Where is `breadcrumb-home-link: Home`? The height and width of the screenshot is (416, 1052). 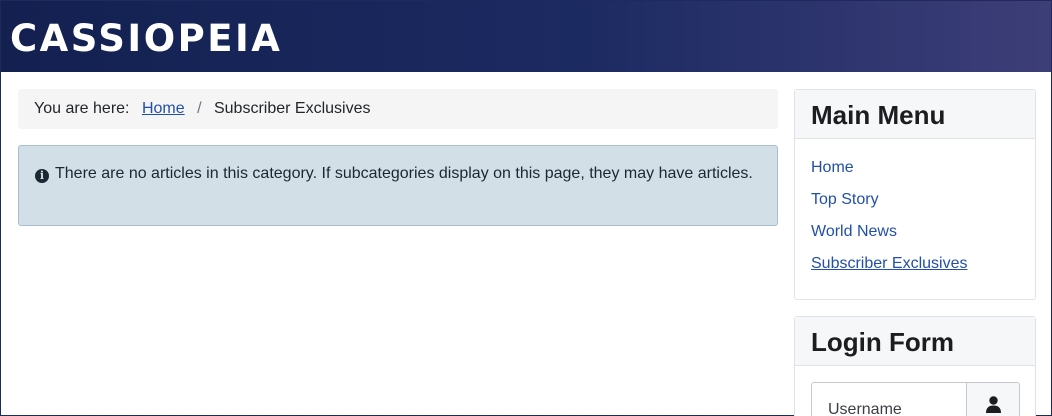
breadcrumb-home-link: Home is located at coordinates (163, 108).